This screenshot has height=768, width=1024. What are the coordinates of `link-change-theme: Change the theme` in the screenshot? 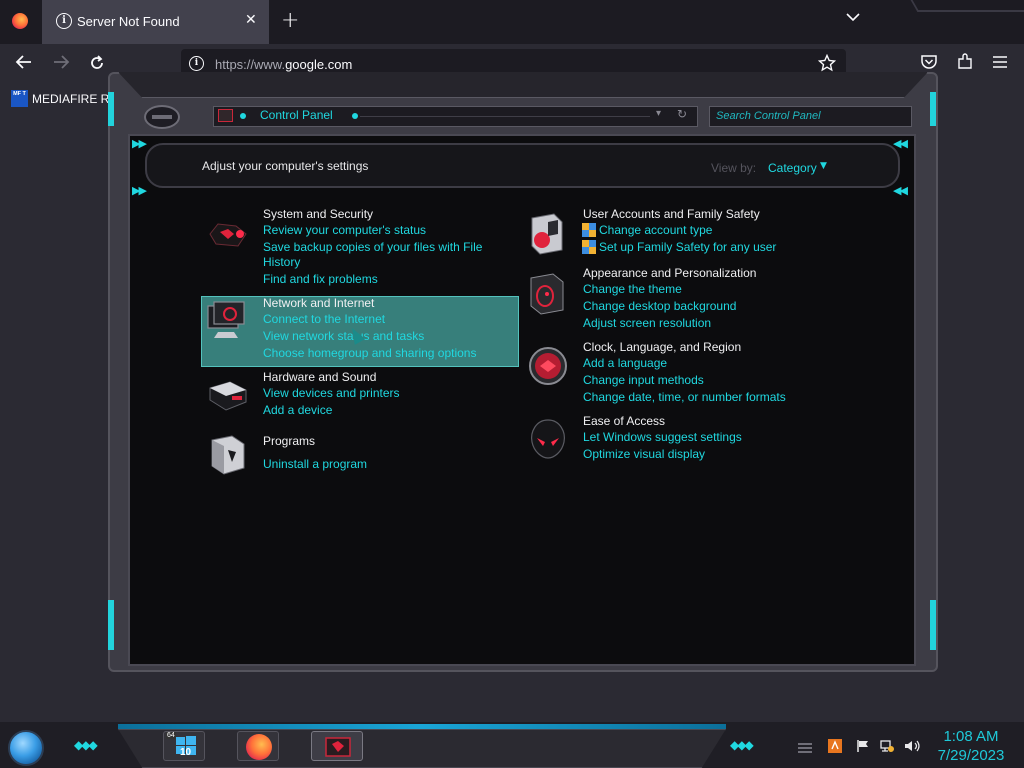 It's located at (632, 289).